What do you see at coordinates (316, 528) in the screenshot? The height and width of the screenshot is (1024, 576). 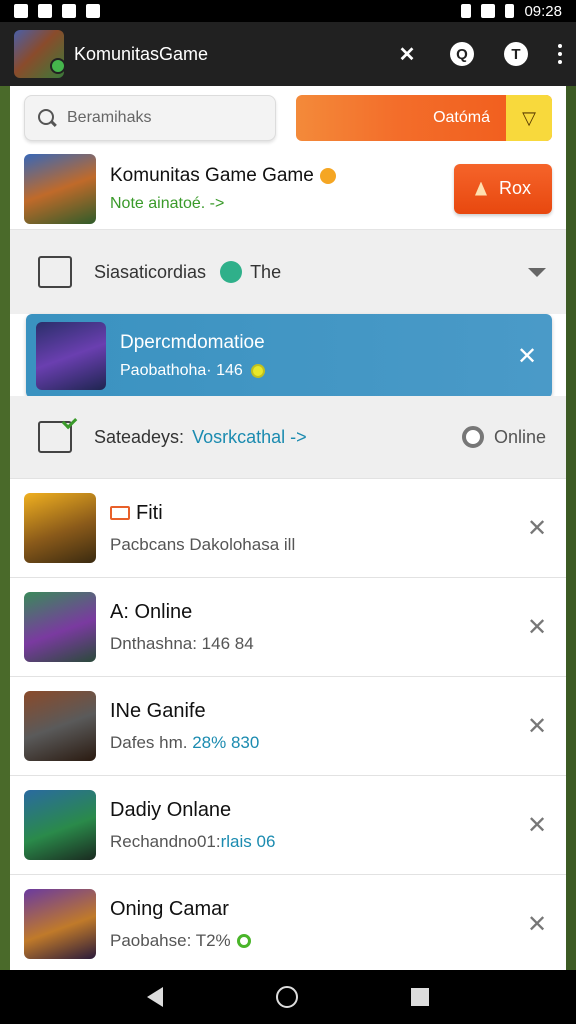 I see `game-text: Fiti Pacbcans Dakolohasa ill` at bounding box center [316, 528].